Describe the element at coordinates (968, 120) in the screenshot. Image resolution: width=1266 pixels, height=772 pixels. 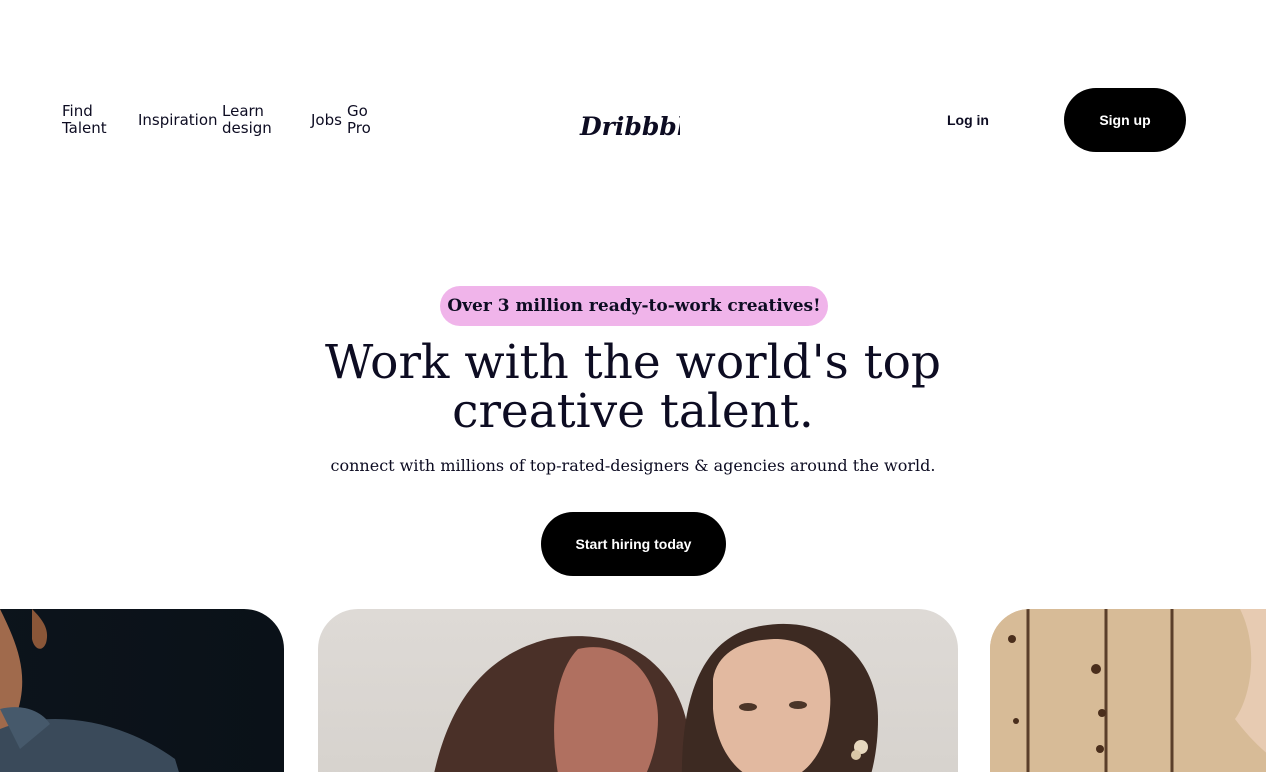
I see `login-link: Log in` at that location.